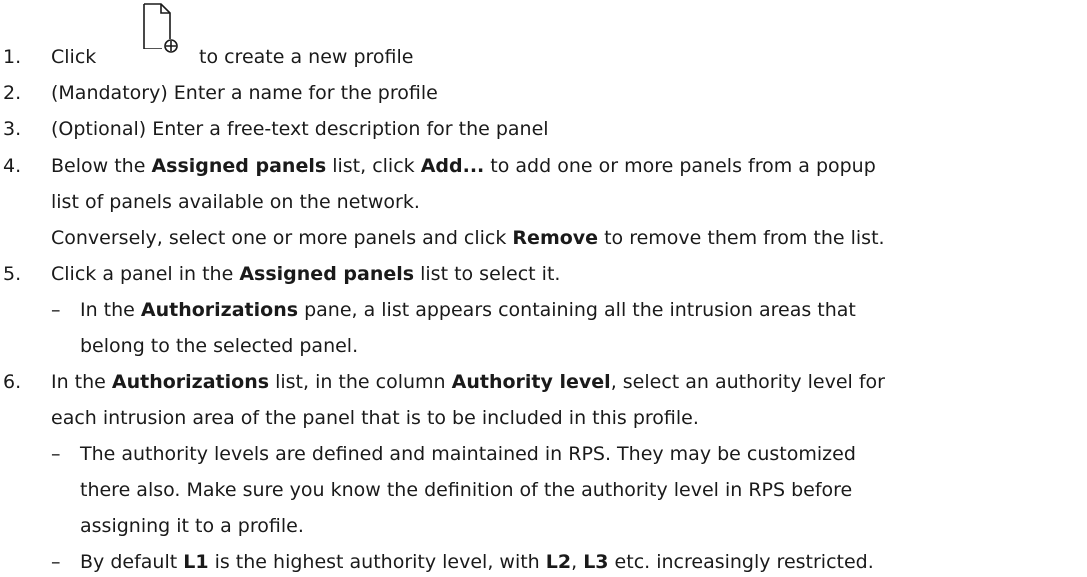 The image size is (1087, 577). Describe the element at coordinates (171, 46) in the screenshot. I see `plus-circle-icon` at that location.